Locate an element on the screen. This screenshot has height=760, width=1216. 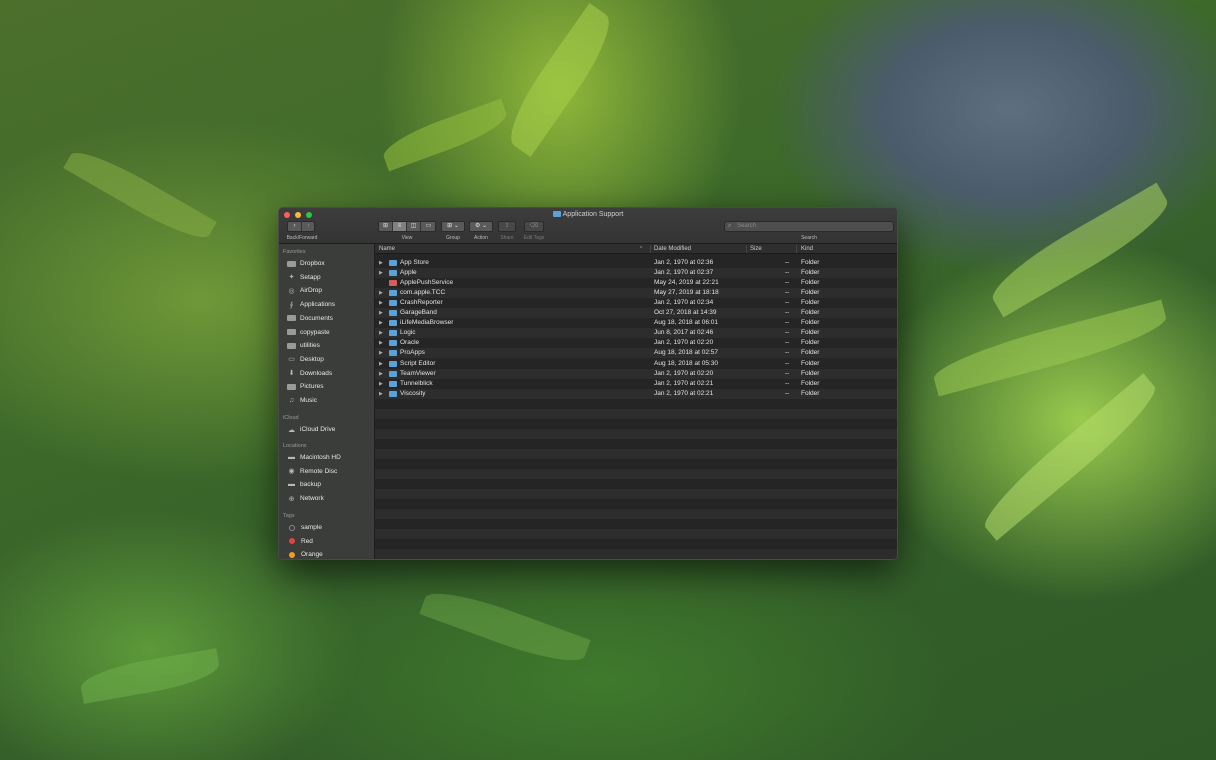
file-name: CrashReporter is located at coordinates (421, 303).